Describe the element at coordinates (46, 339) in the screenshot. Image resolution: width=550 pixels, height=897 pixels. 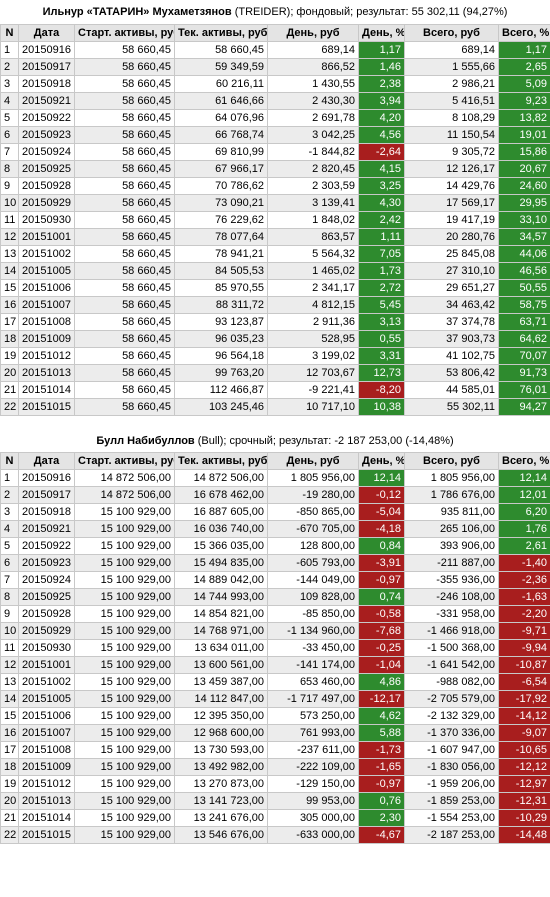
I see `date-cell: 20151009` at that location.